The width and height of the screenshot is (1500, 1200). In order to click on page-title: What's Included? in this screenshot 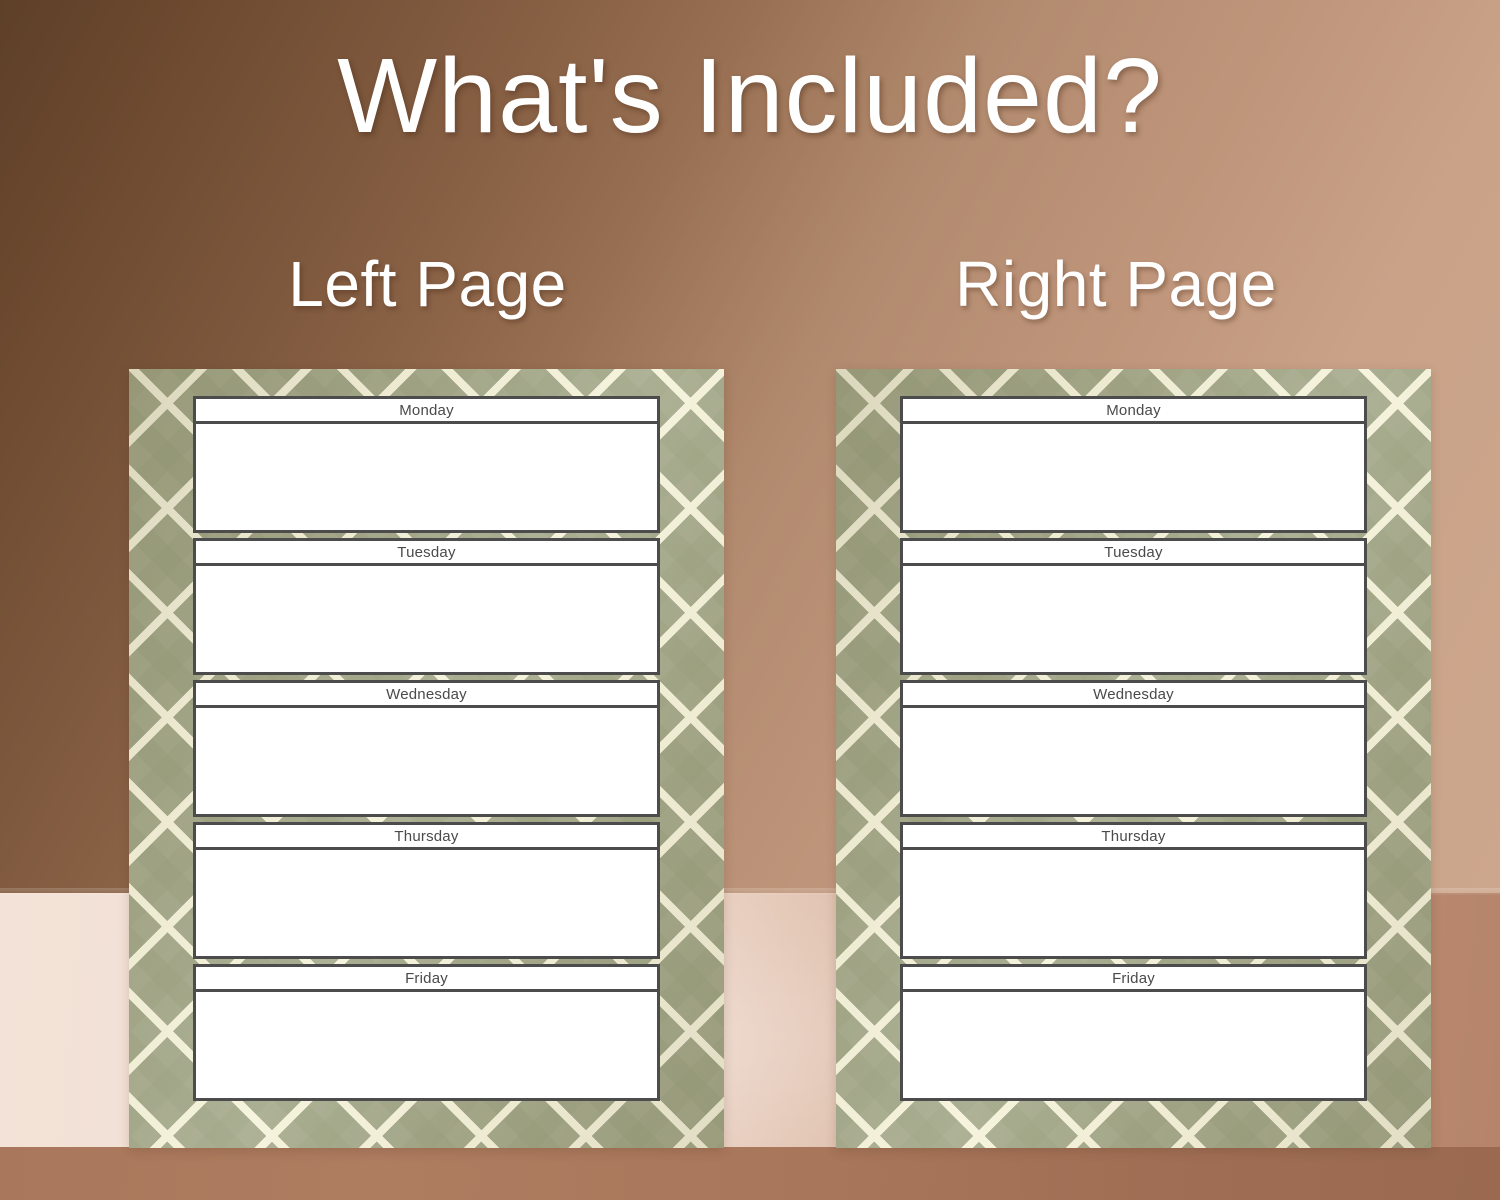, I will do `click(750, 96)`.